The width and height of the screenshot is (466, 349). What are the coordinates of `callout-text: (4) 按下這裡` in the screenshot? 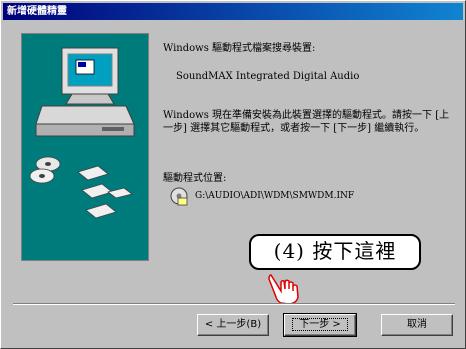 It's located at (335, 251).